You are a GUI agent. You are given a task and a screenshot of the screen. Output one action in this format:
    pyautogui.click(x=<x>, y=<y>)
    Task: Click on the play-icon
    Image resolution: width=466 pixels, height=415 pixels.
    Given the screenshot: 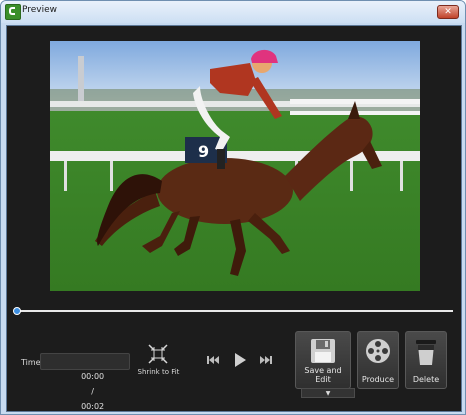 What is the action you would take?
    pyautogui.click(x=240, y=360)
    